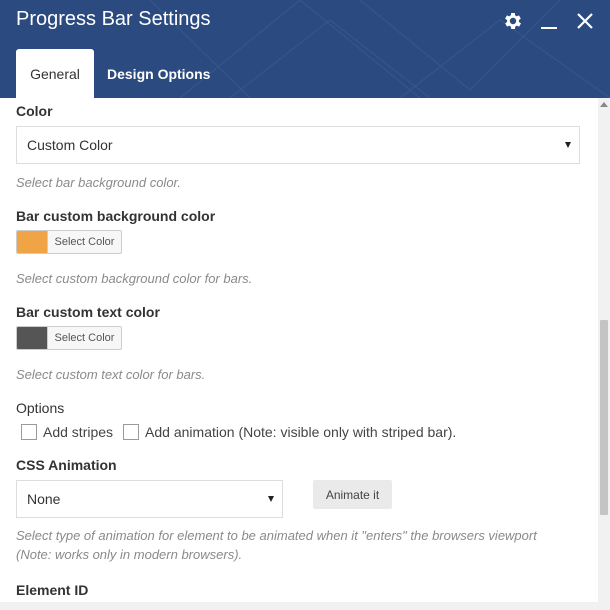  What do you see at coordinates (549, 21) in the screenshot?
I see `minimize-icon` at bounding box center [549, 21].